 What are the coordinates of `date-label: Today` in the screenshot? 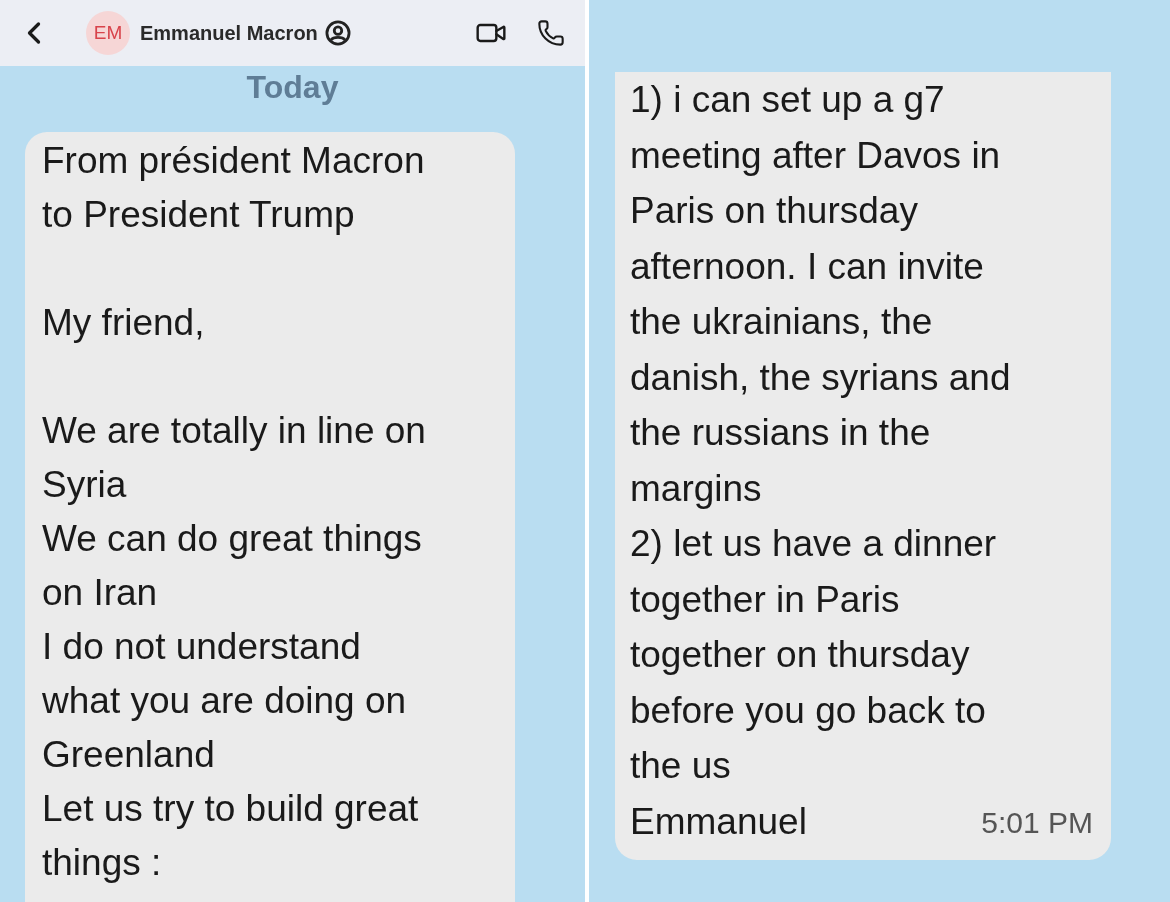 It's located at (292, 87).